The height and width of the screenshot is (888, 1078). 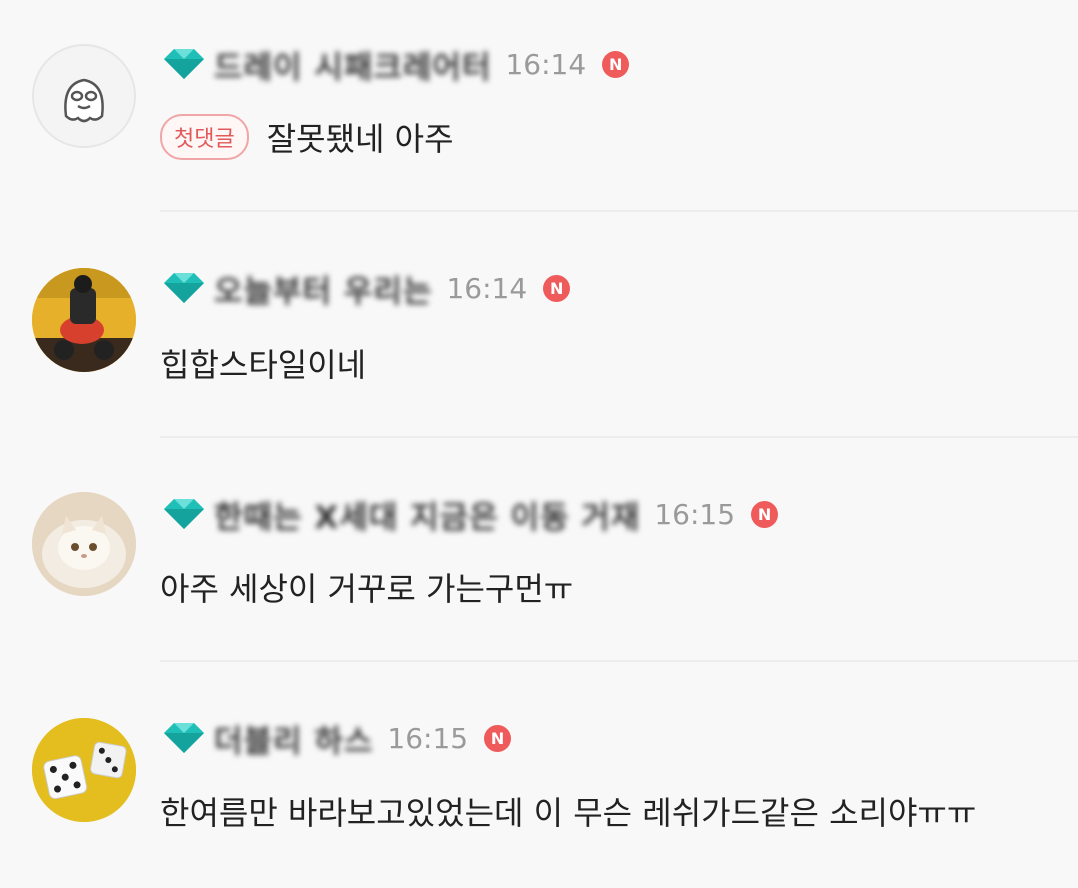 What do you see at coordinates (323, 288) in the screenshot?
I see `nickname: 오늘부터 우리는` at bounding box center [323, 288].